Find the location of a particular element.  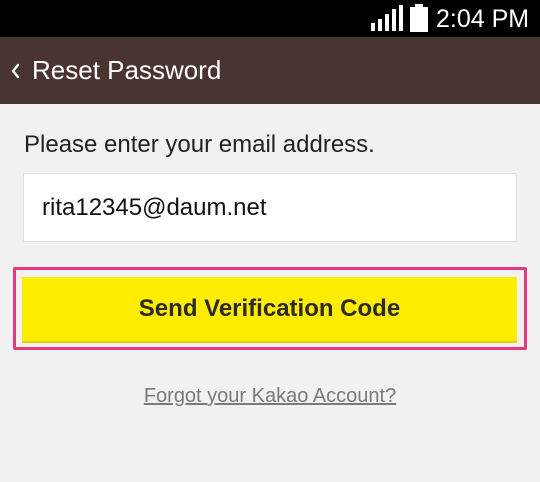

page-title: Reset Password is located at coordinates (127, 70).